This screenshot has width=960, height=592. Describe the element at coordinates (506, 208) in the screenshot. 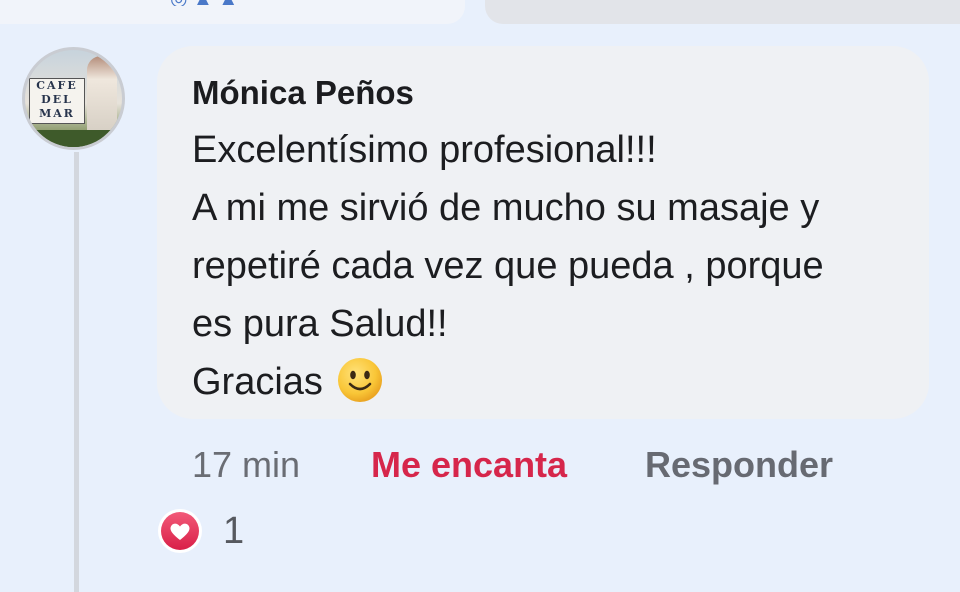

I see `comment-line: A mi me sirvió de mucho su masaje y` at that location.